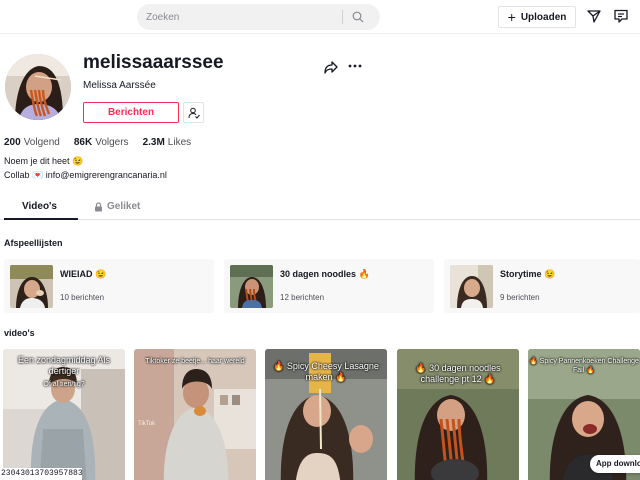 The height and width of the screenshot is (480, 640). I want to click on bio-line: Collab 💌 info@emigrerengrancanaria.nl, so click(85, 175).